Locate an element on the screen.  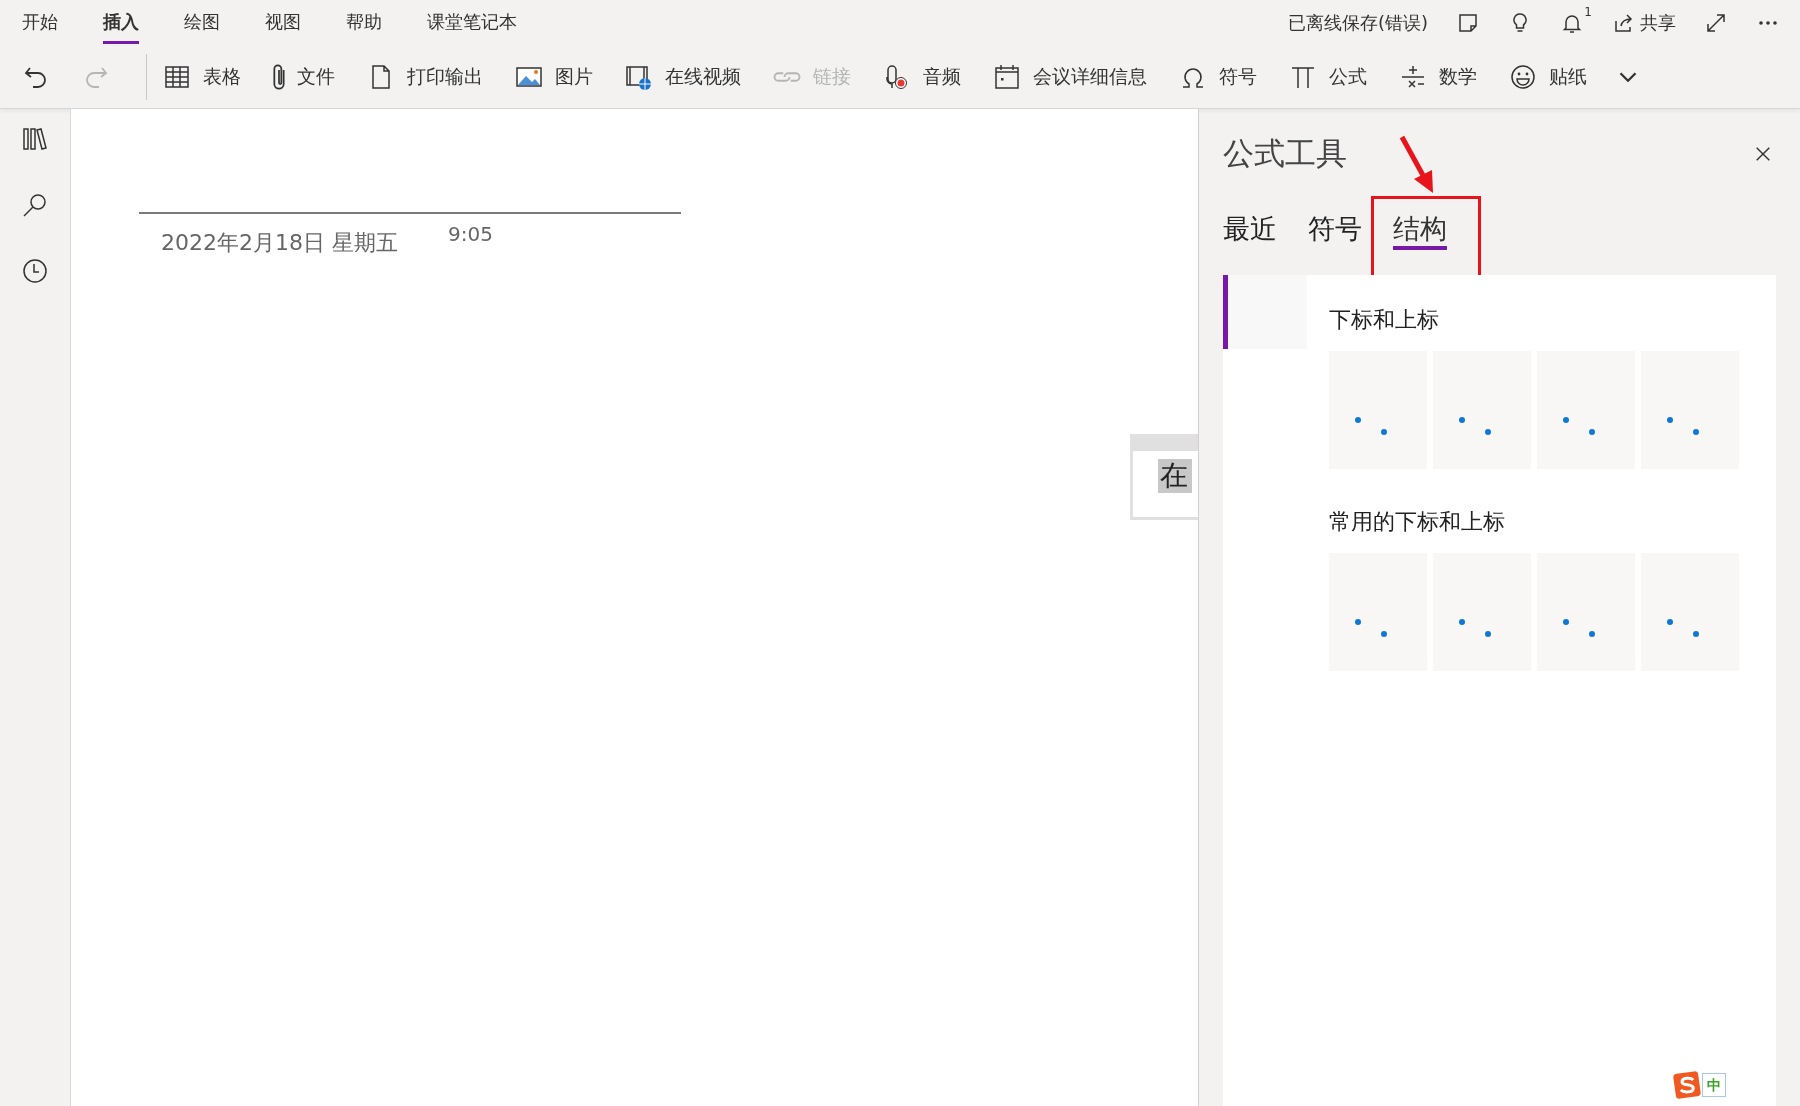
panel-tab: 符号 is located at coordinates (1335, 214).